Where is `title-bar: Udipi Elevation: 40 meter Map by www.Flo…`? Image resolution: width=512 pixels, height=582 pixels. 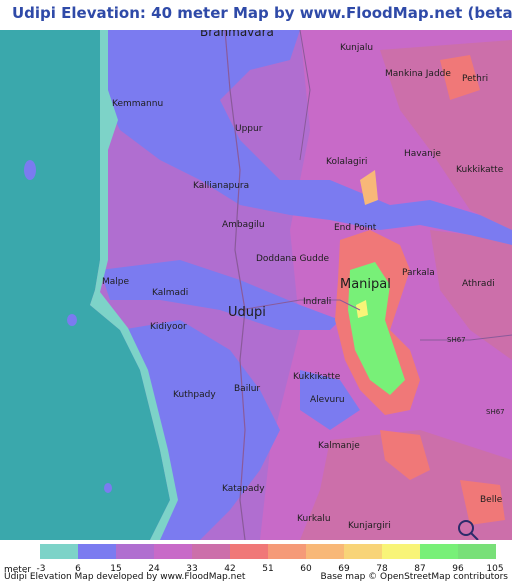
title-bar: Udipi Elevation: 40 meter Map by www.Flo… is located at coordinates (256, 15).